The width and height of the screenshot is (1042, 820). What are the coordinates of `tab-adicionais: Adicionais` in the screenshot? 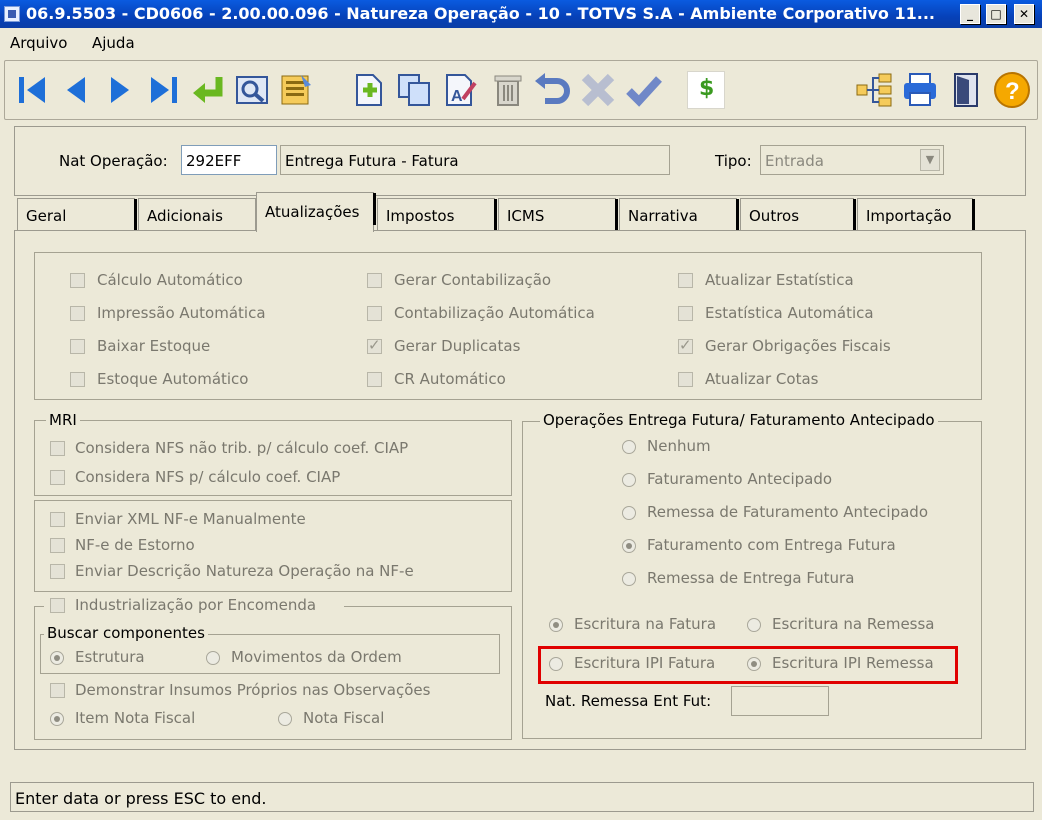 It's located at (197, 214).